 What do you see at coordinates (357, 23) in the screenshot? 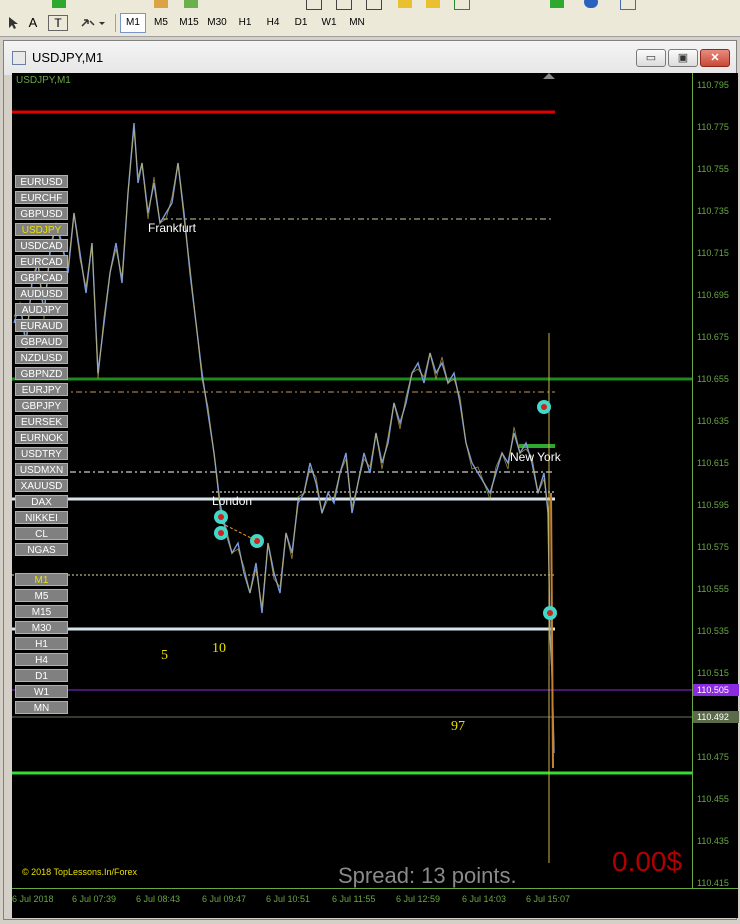
I see `tf-mn-button: MN` at bounding box center [357, 23].